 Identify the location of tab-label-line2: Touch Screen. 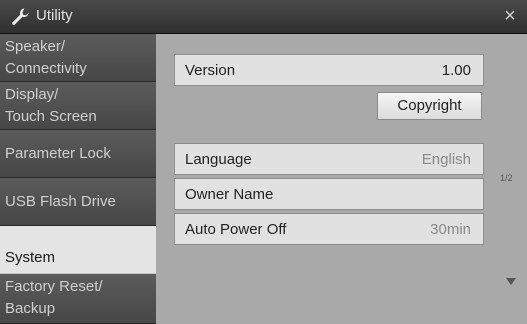
(51, 116).